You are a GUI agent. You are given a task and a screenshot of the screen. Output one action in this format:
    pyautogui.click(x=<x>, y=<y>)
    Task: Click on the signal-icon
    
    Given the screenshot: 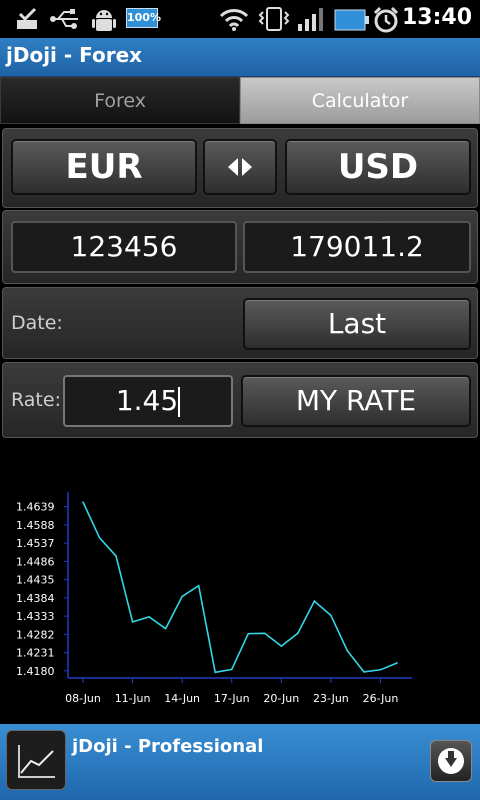 What is the action you would take?
    pyautogui.click(x=311, y=21)
    